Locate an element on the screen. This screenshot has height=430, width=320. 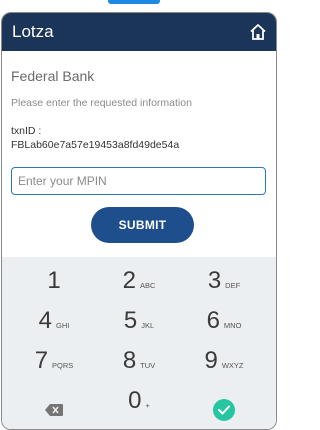
app-bar: Lotza is located at coordinates (139, 32).